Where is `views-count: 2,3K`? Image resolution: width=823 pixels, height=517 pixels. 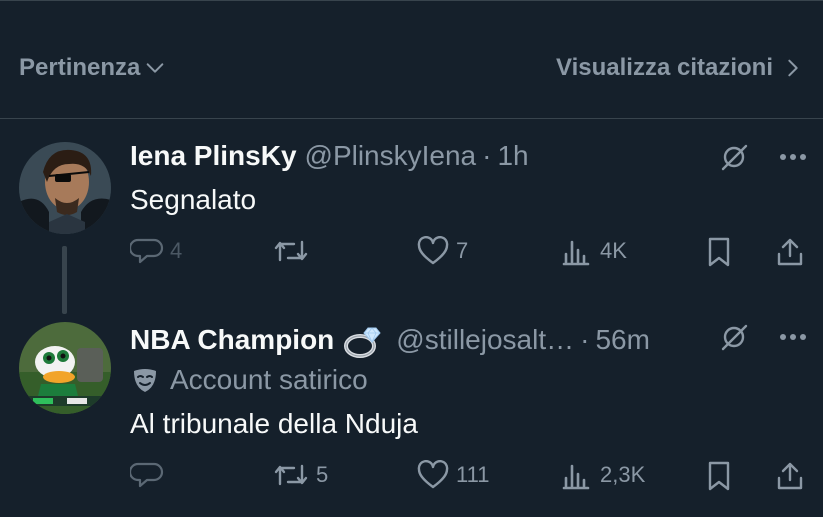 views-count: 2,3K is located at coordinates (623, 474).